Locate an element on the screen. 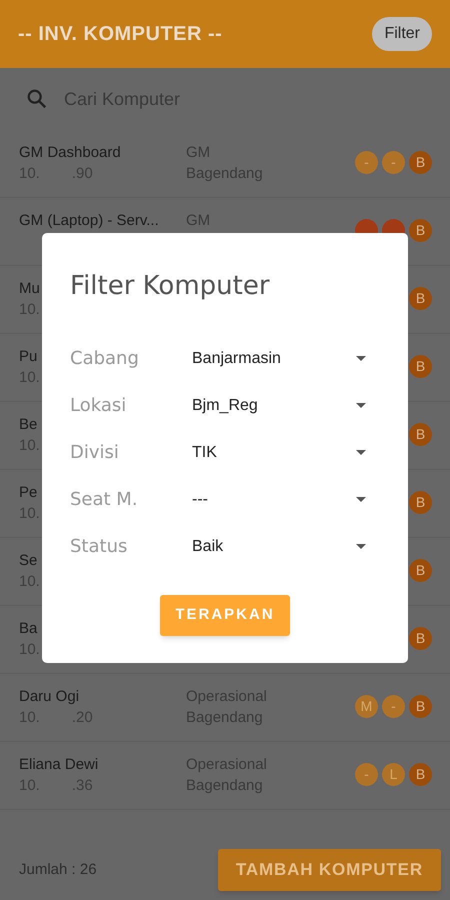 This screenshot has width=450, height=900. field-label: Status is located at coordinates (99, 547).